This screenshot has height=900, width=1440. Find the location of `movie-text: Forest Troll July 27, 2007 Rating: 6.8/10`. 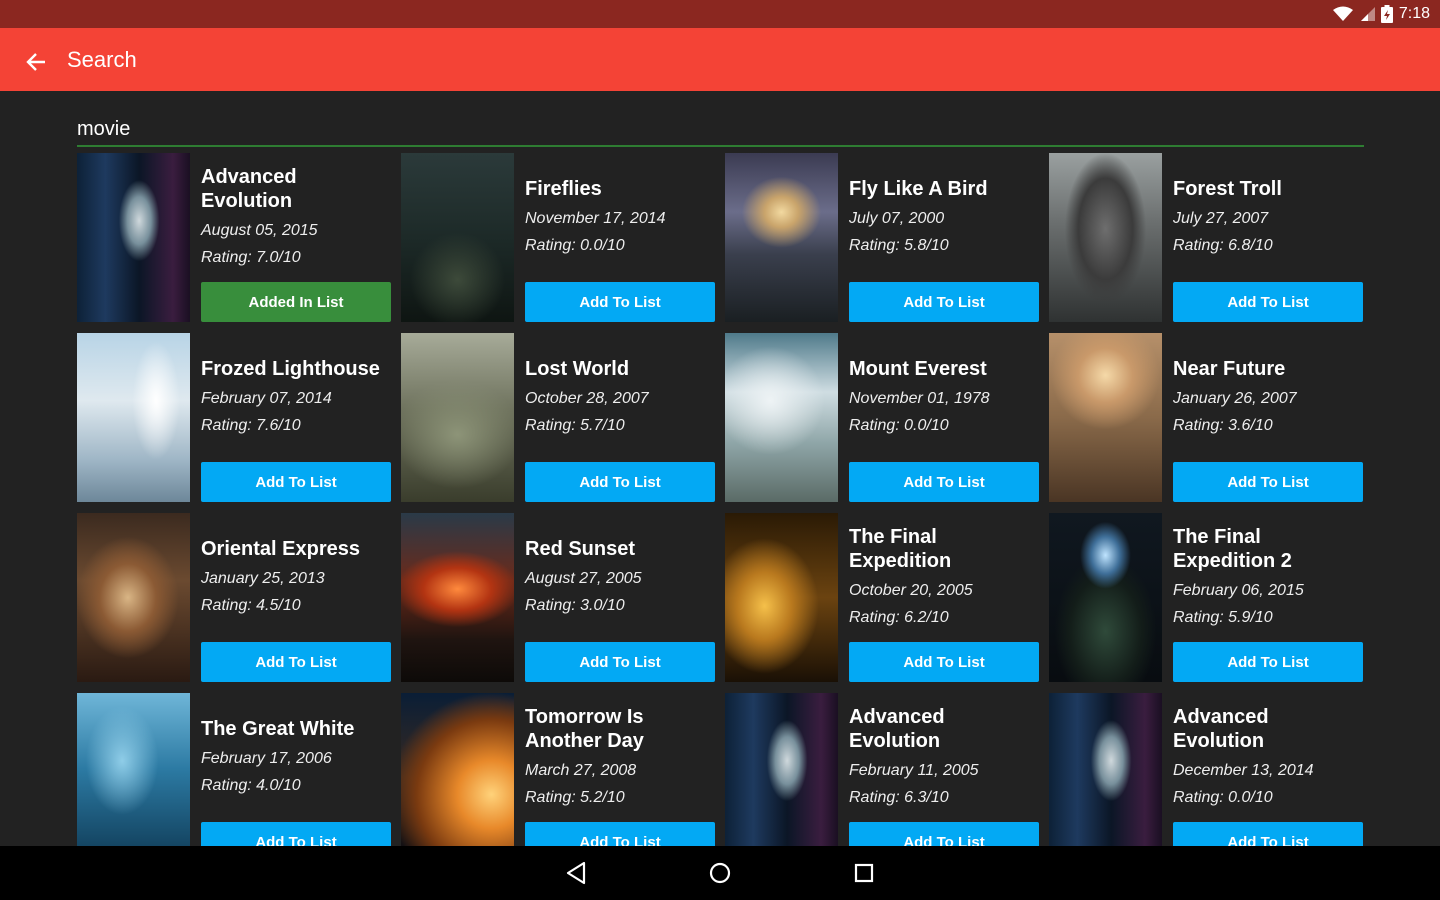

movie-text: Forest Troll July 27, 2007 Rating: 6.8/10 is located at coordinates (1268, 217).